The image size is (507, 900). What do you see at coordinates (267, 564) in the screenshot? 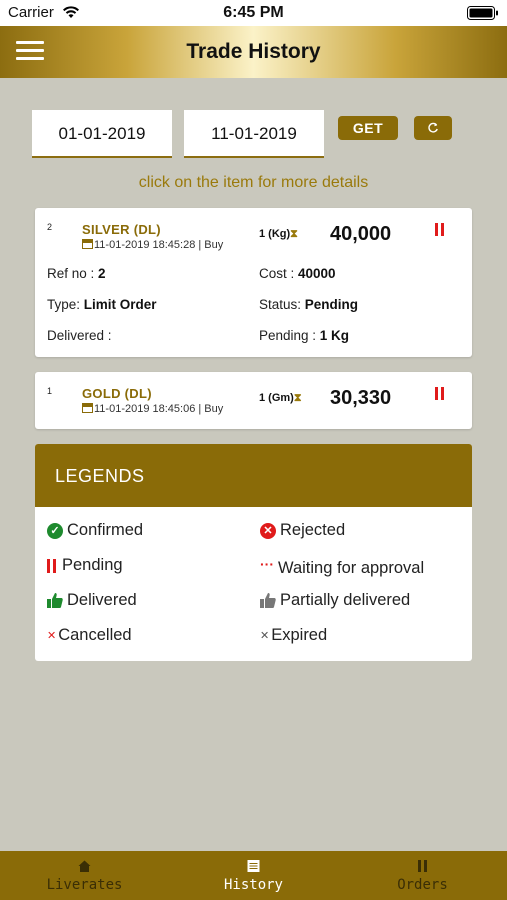
I see `dots-icon: ···` at bounding box center [267, 564].